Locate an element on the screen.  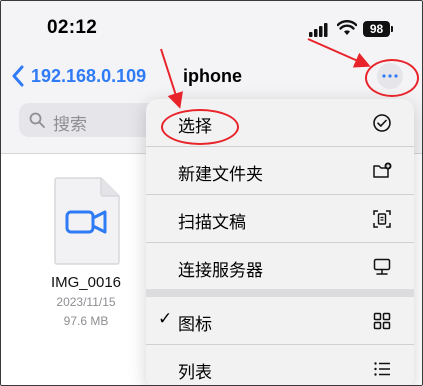
menu-item-list: 列表 is located at coordinates (280, 365).